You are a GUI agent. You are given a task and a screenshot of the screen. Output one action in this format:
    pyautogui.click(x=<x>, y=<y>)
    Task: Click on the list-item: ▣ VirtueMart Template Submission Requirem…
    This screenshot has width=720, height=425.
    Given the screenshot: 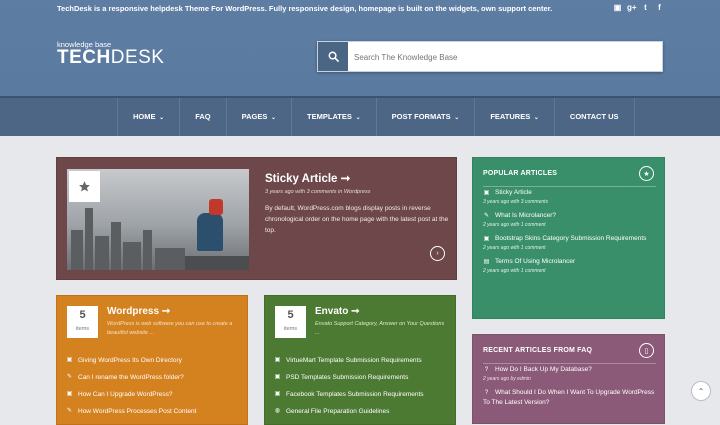 What is the action you would take?
    pyautogui.click(x=364, y=360)
    